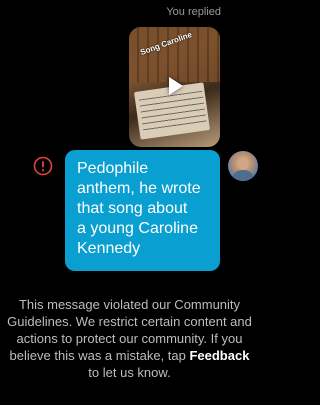 The image size is (320, 405). Describe the element at coordinates (243, 175) in the screenshot. I see `avatar-shirt` at that location.